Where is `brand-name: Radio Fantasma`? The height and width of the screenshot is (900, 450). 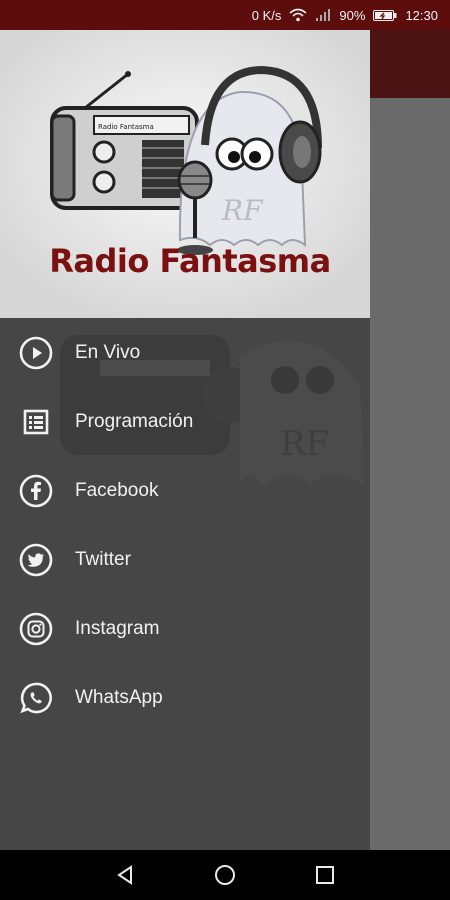 brand-name: Radio Fantasma is located at coordinates (190, 261).